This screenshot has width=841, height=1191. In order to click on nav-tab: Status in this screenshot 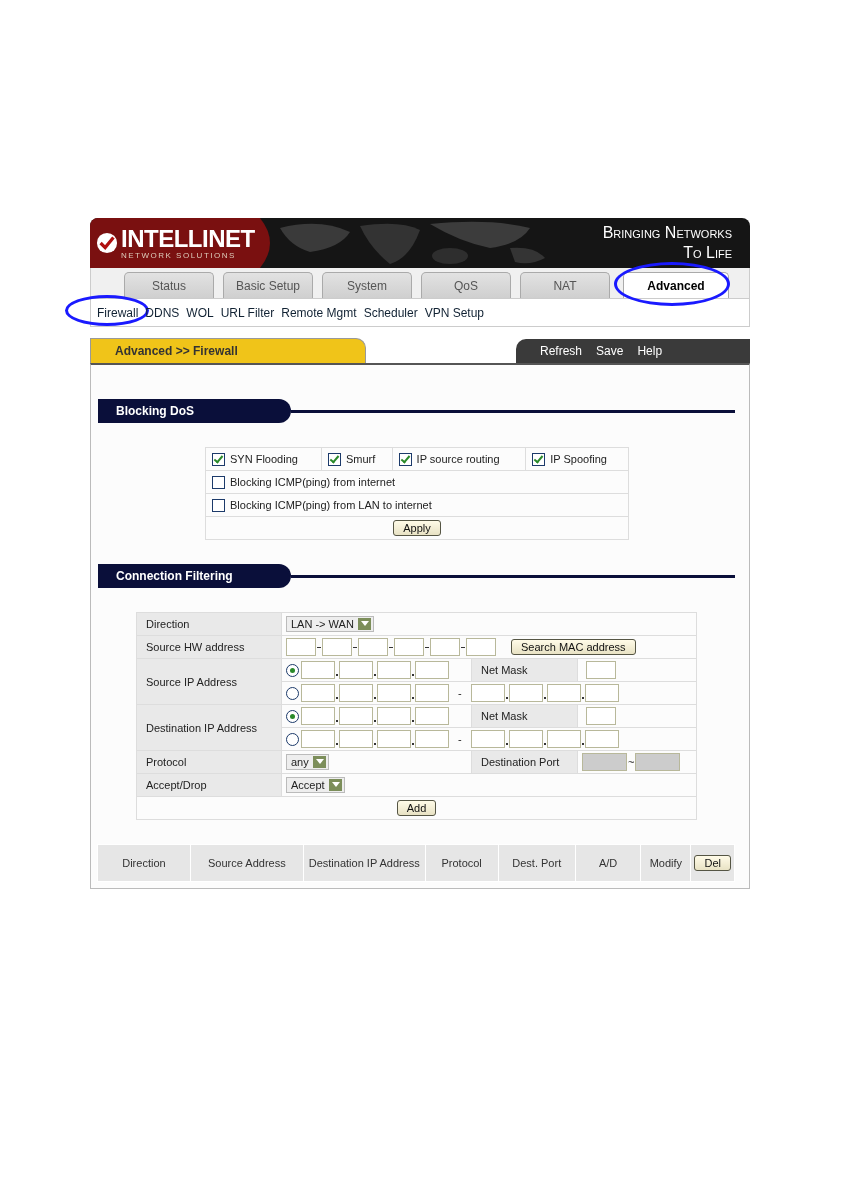, I will do `click(169, 285)`.